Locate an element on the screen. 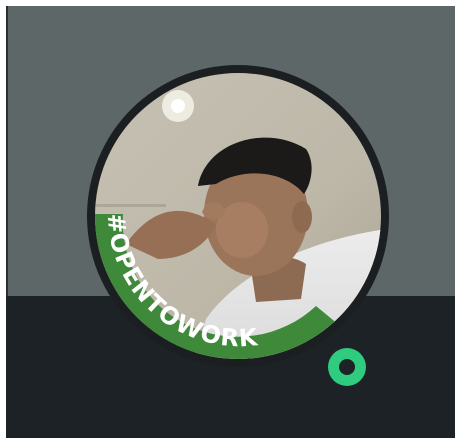  online-status-icon is located at coordinates (347, 367).